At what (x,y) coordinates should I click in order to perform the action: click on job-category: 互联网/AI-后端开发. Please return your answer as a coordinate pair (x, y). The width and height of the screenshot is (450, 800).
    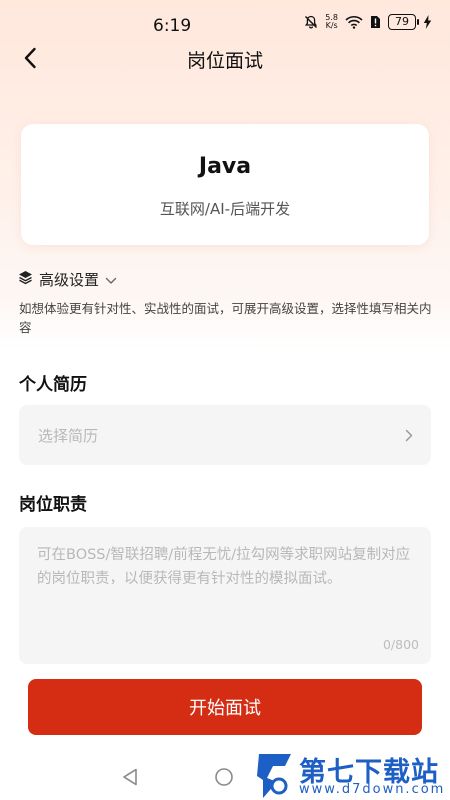
    Looking at the image, I should click on (225, 209).